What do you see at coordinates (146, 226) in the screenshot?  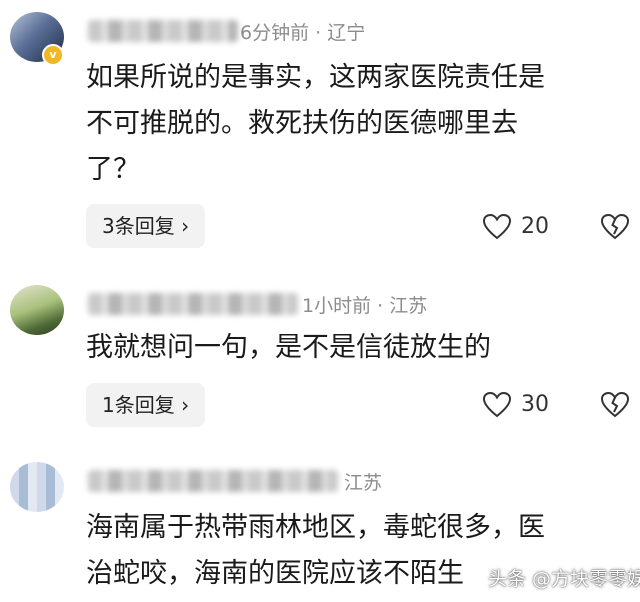 I see `replies-button: 3条回复 ›` at bounding box center [146, 226].